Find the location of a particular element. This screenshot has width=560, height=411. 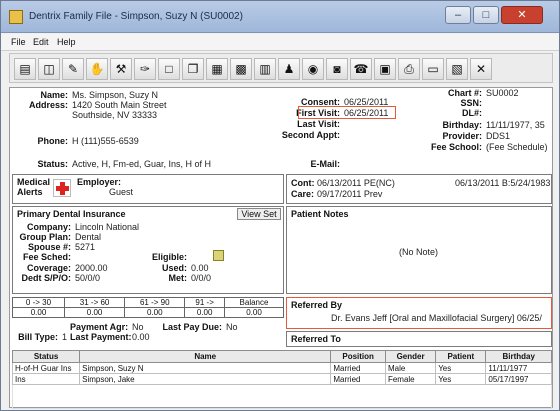

ruler-icon: ◫ is located at coordinates (49, 69).